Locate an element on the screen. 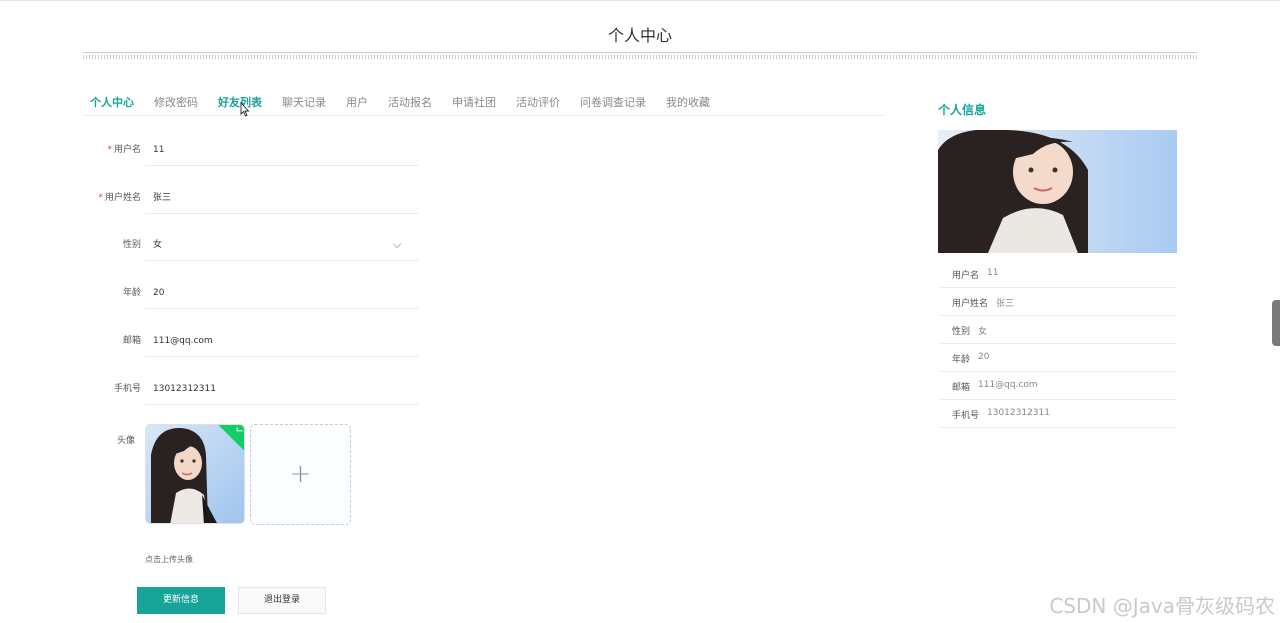  plus-icon: + is located at coordinates (300, 474).